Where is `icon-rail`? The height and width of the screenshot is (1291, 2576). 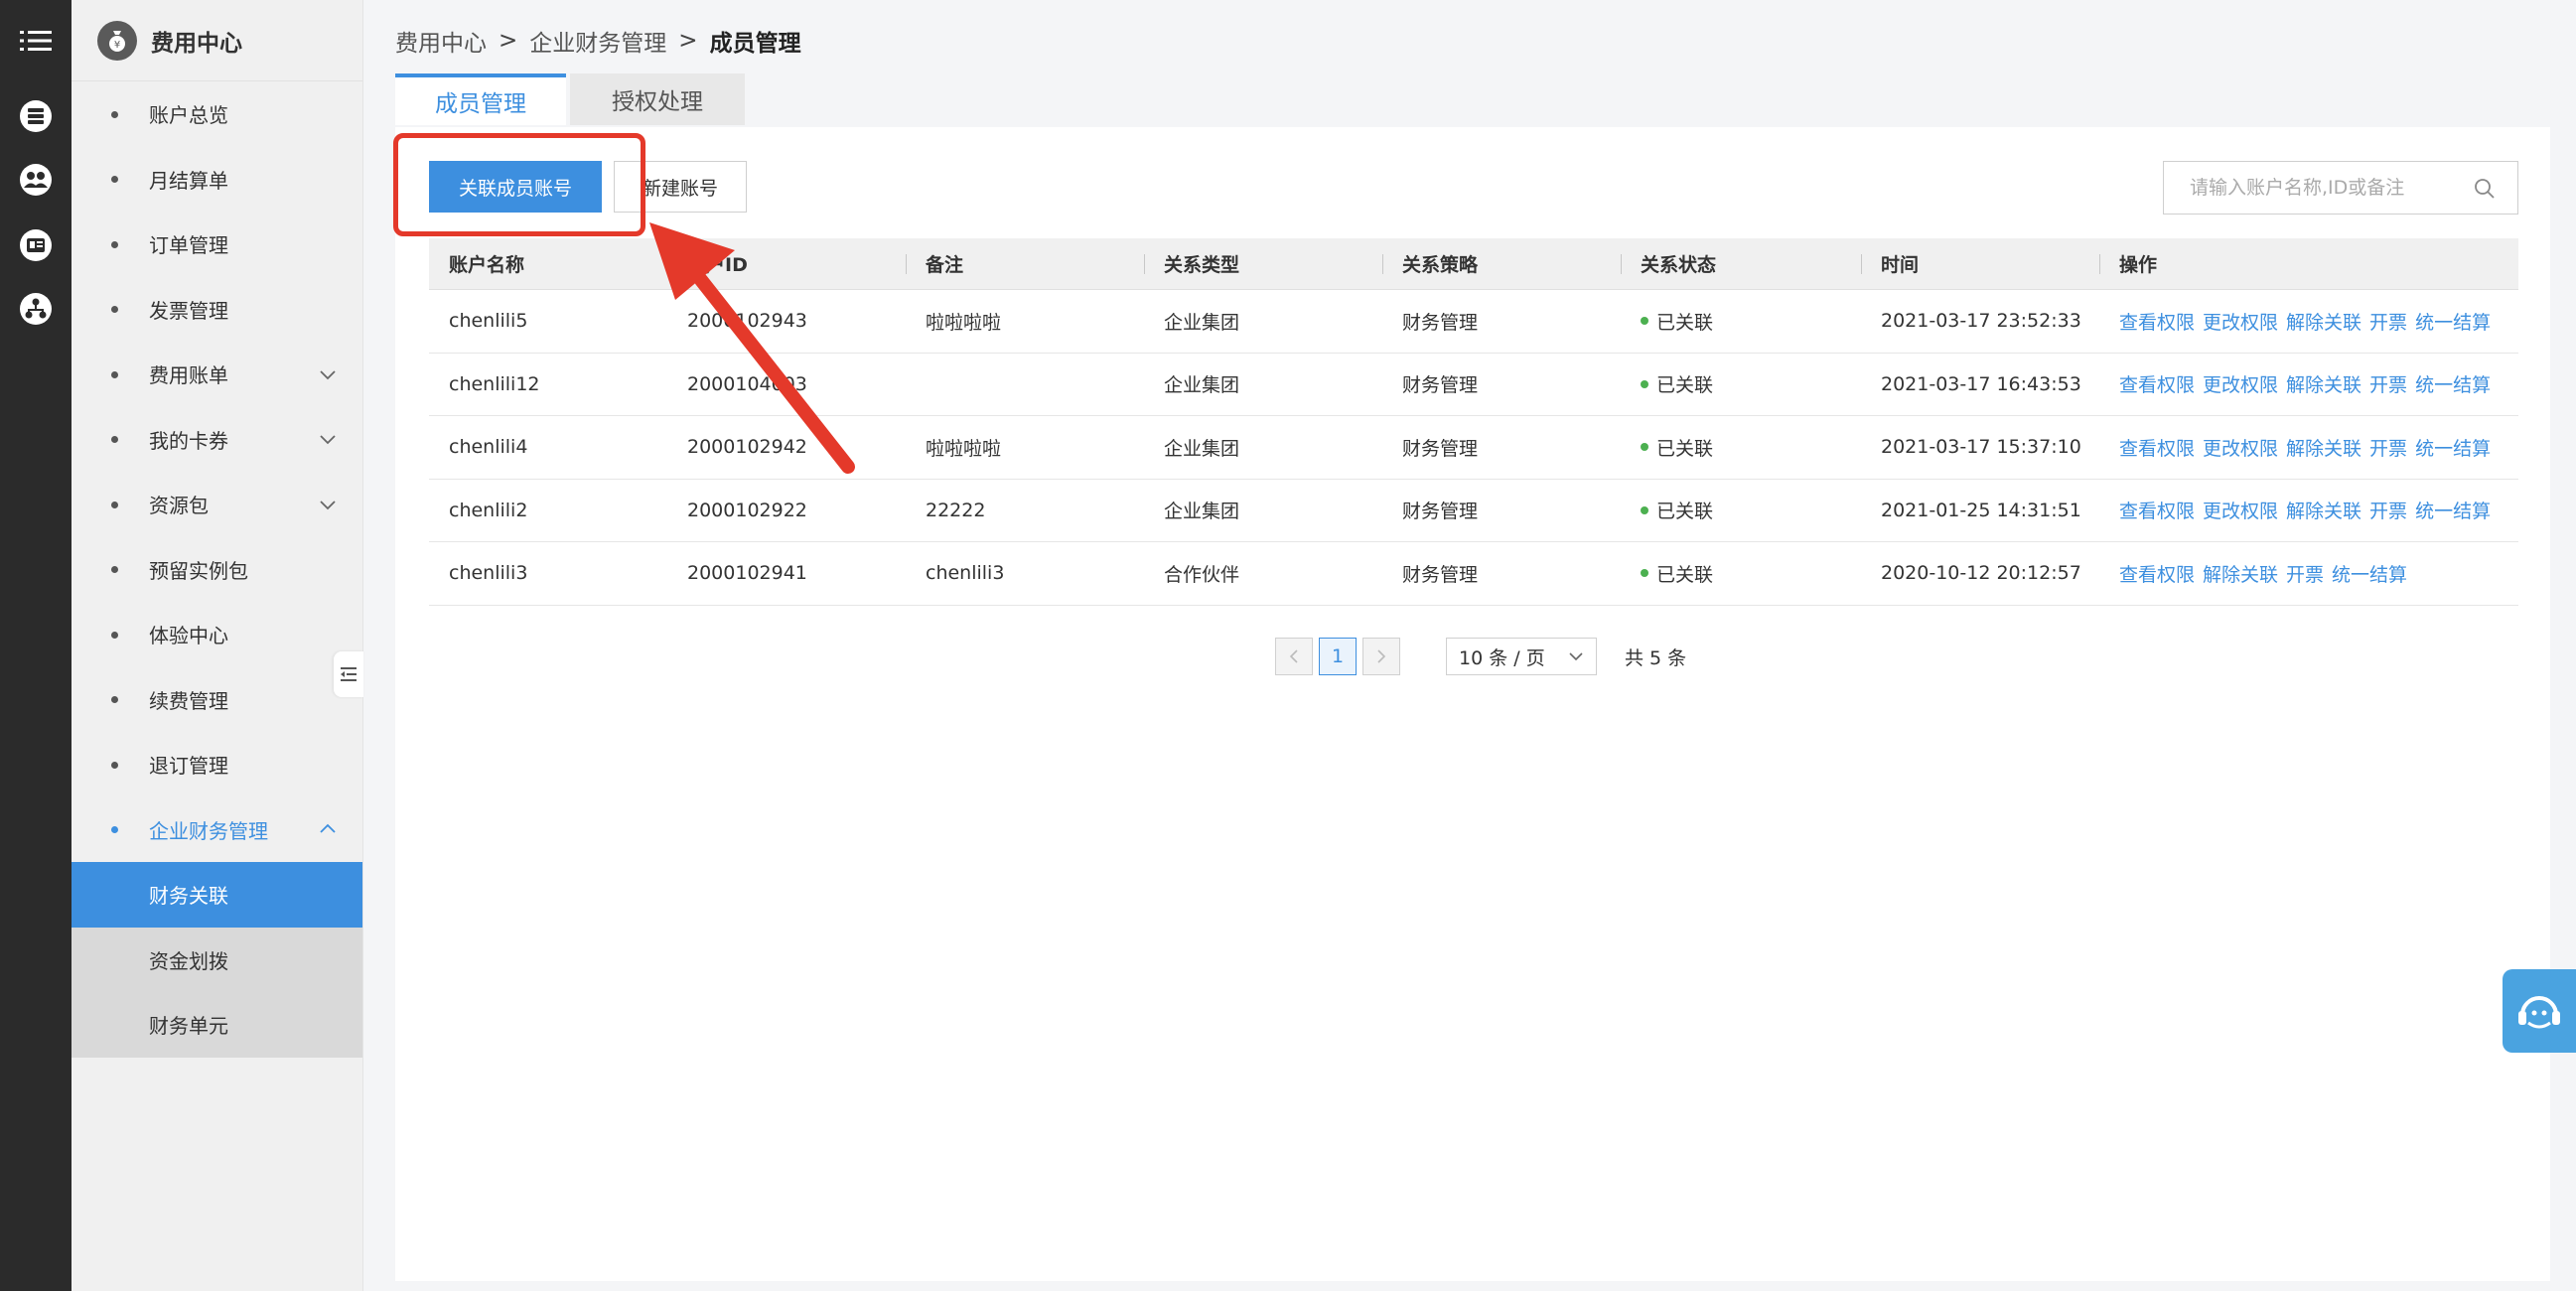 icon-rail is located at coordinates (36, 646).